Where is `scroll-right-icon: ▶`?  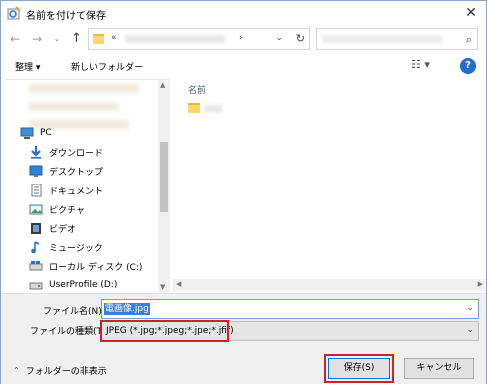
scroll-right-icon: ▶ is located at coordinates (480, 284).